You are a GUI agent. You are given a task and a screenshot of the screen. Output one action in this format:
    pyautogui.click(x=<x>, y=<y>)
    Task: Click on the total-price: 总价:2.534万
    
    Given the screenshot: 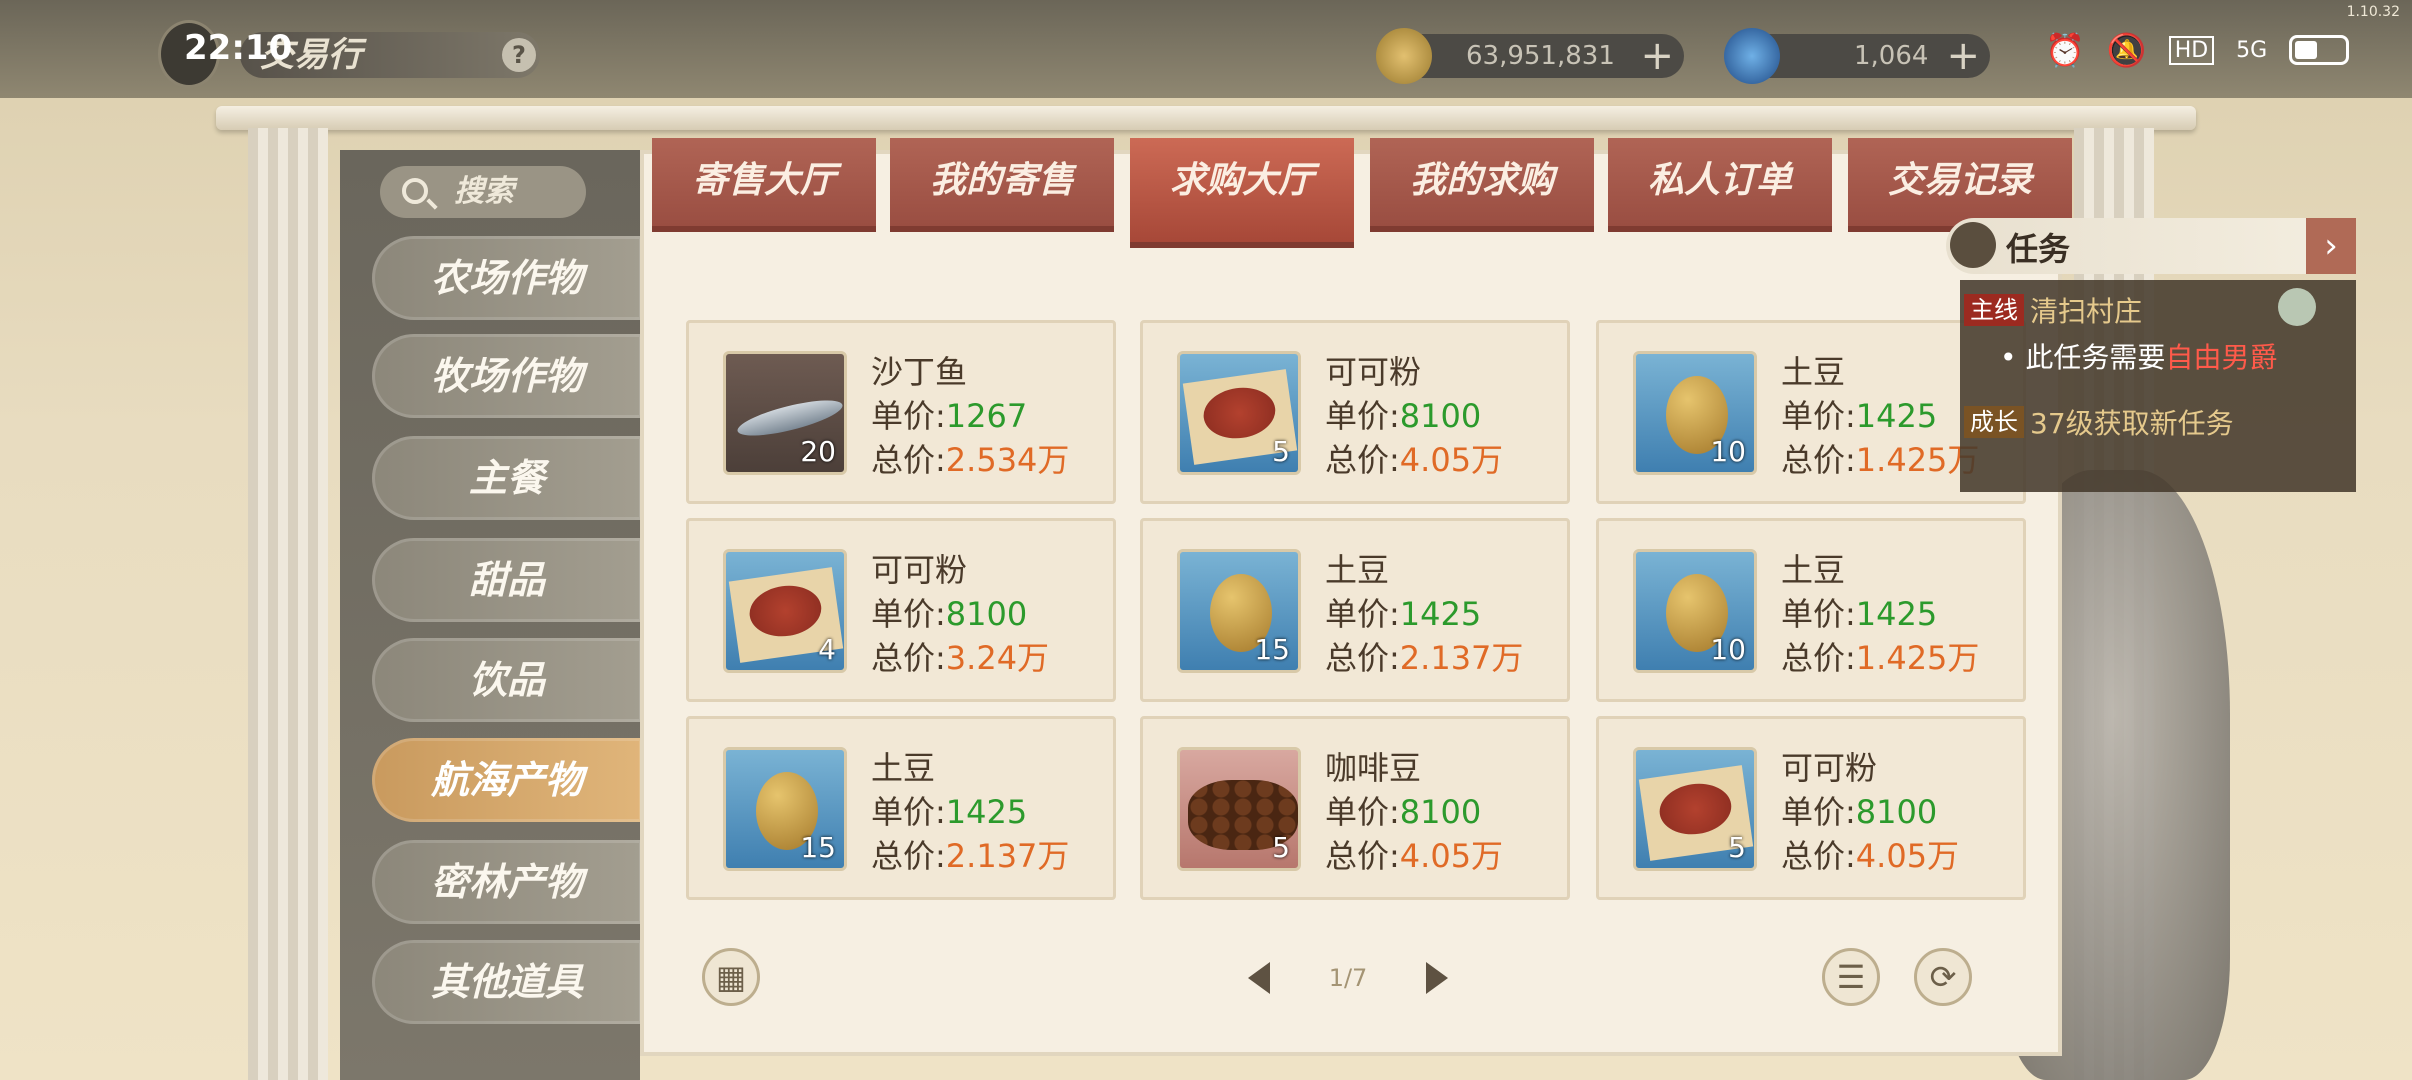 What is the action you would take?
    pyautogui.click(x=970, y=460)
    